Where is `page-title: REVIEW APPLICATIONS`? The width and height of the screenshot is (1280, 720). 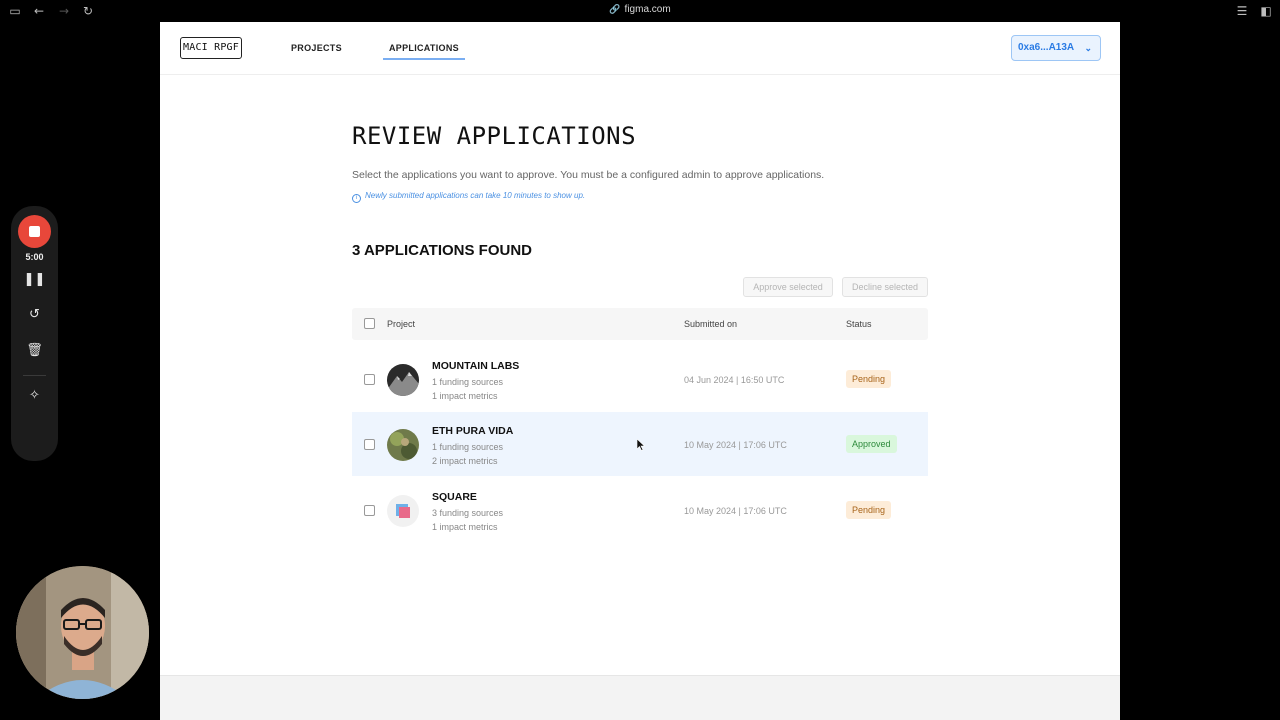
page-title: REVIEW APPLICATIONS is located at coordinates (494, 136).